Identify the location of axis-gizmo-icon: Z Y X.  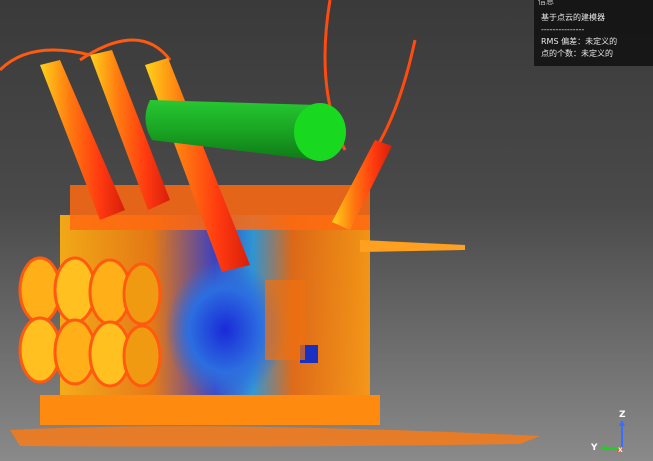
(608, 433).